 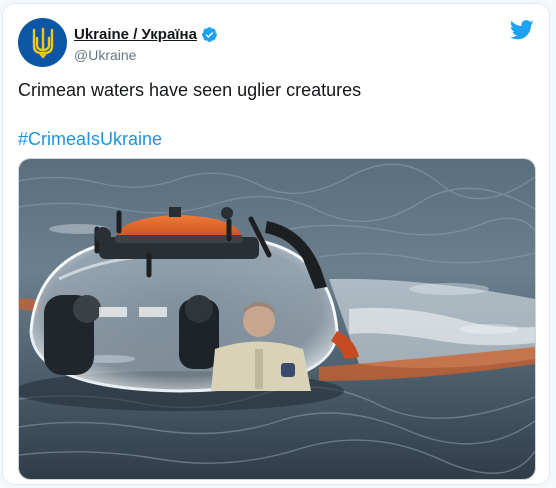 What do you see at coordinates (146, 55) in the screenshot?
I see `author-handle: @Ukraine` at bounding box center [146, 55].